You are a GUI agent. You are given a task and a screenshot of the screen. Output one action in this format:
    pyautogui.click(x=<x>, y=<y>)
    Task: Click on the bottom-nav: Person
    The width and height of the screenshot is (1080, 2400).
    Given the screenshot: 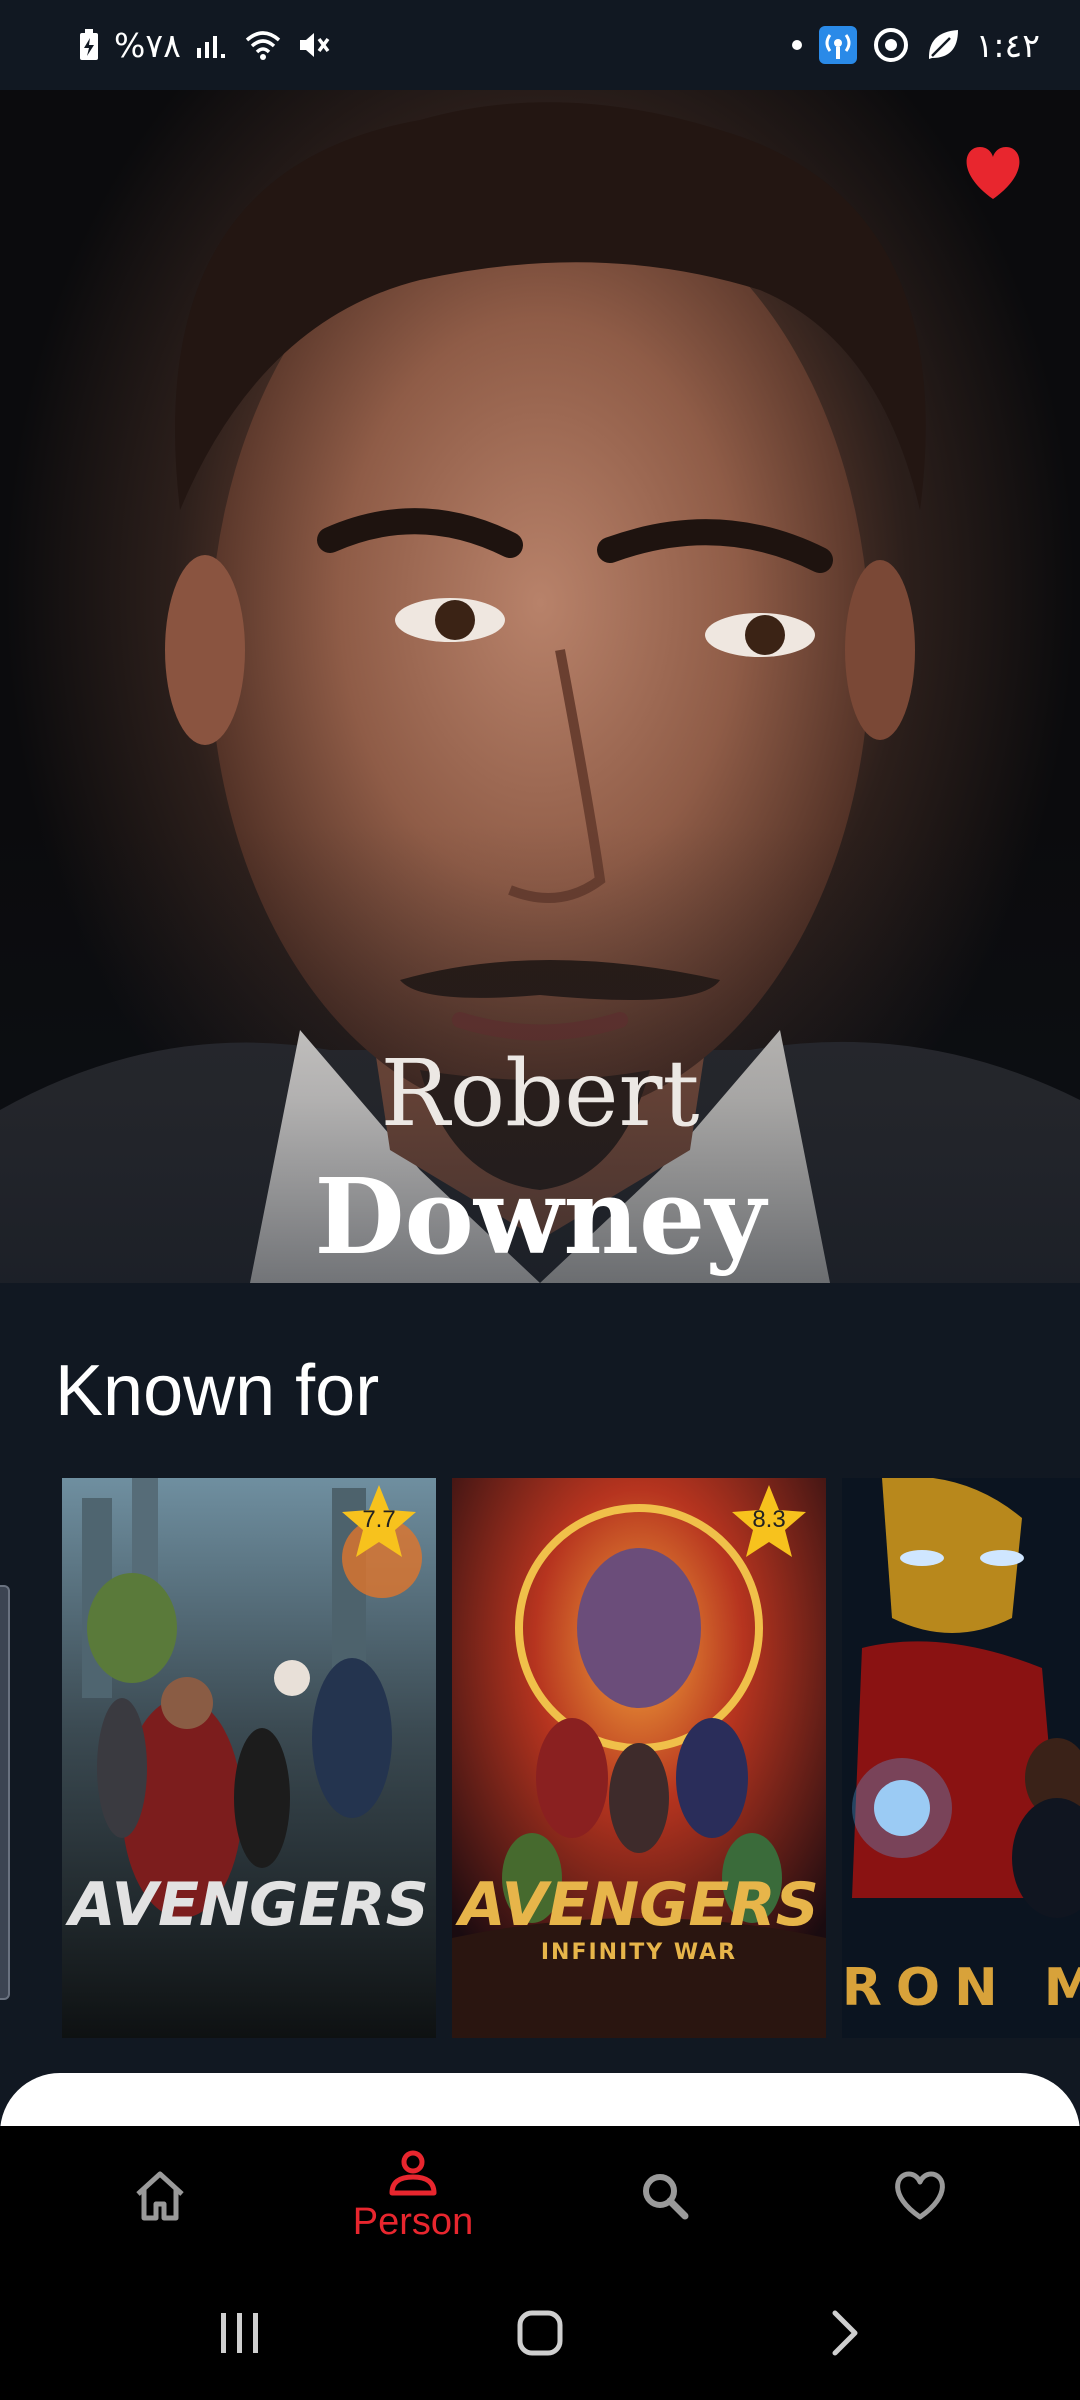 What is the action you would take?
    pyautogui.click(x=540, y=2196)
    